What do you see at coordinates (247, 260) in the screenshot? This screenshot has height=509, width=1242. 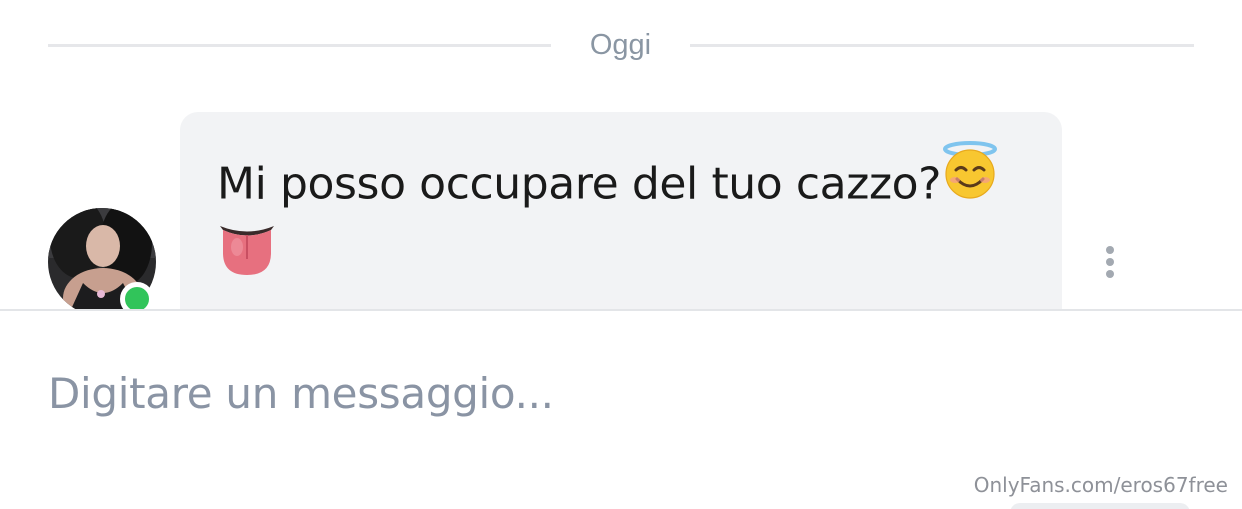 I see `tongue-icon` at bounding box center [247, 260].